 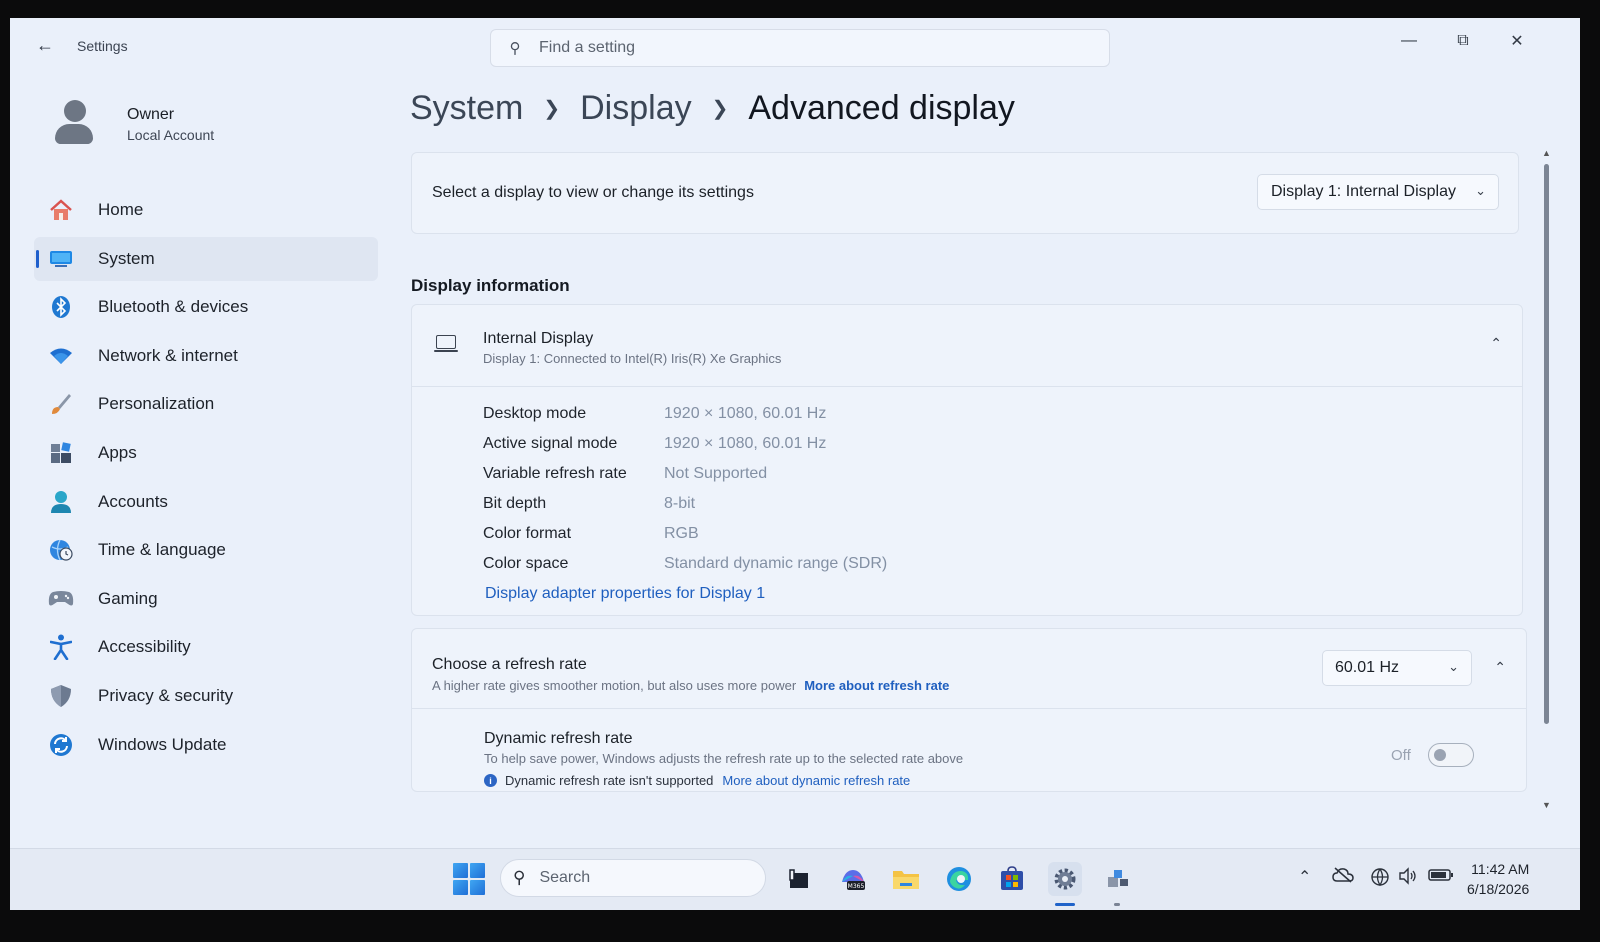 I want to click on taskbar-clock: 11:42 AM 6/18/2026, so click(x=1498, y=879).